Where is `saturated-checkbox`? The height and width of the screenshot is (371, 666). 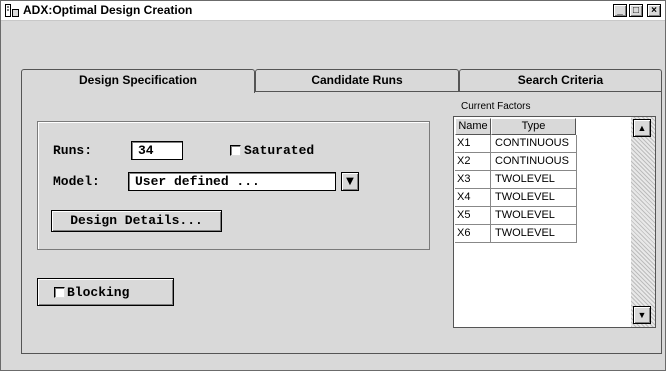
saturated-checkbox is located at coordinates (235, 150).